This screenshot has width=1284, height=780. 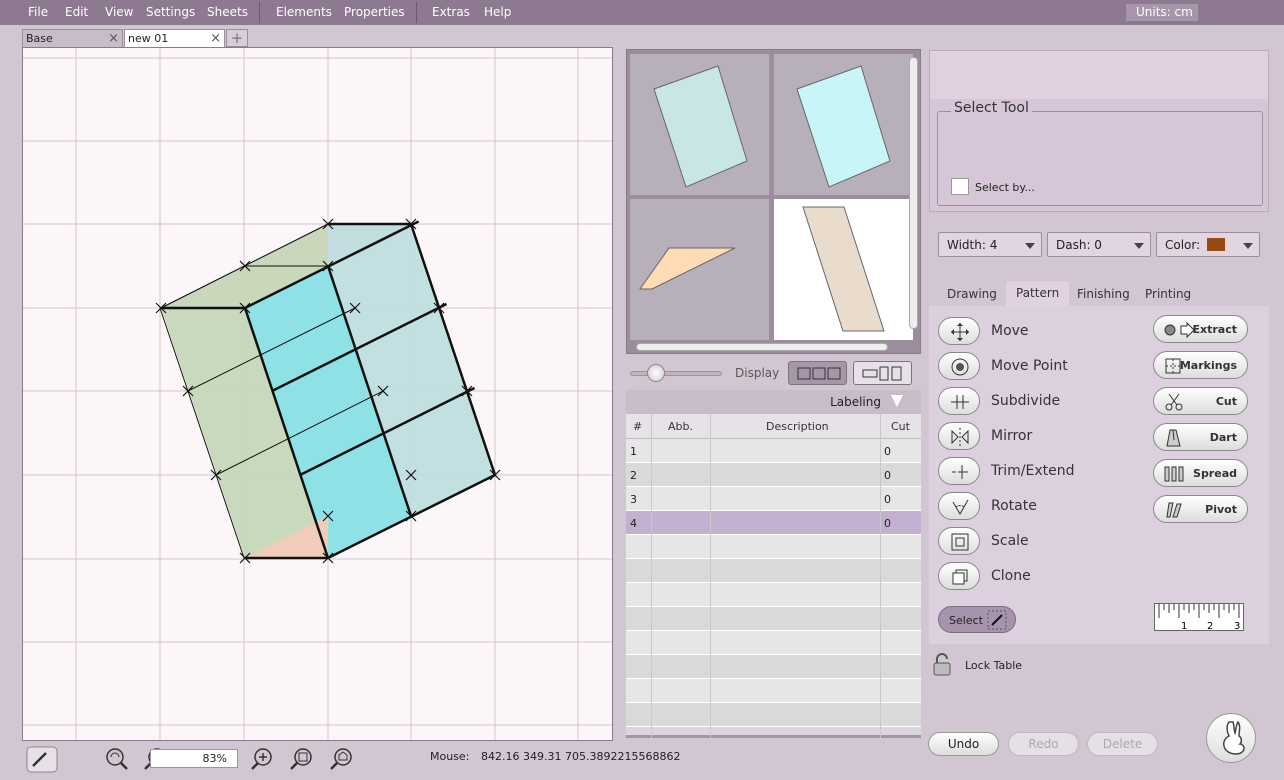 I want to click on menu-properties: Properties, so click(x=374, y=12).